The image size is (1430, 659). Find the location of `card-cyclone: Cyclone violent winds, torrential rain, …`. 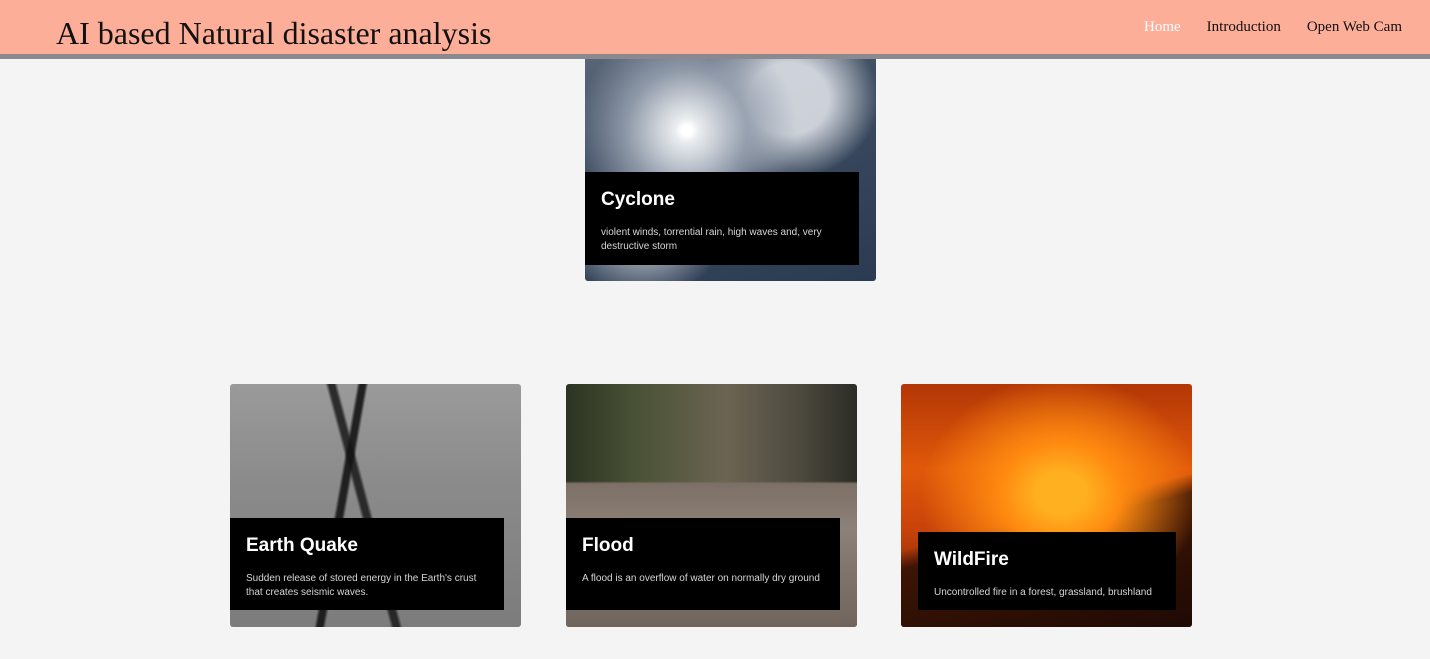

card-cyclone: Cyclone violent winds, torrential rain, … is located at coordinates (730, 159).